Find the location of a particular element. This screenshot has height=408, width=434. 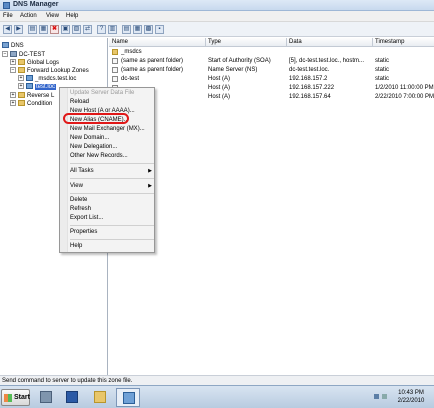

properties-icon: ▣ is located at coordinates (65, 29).